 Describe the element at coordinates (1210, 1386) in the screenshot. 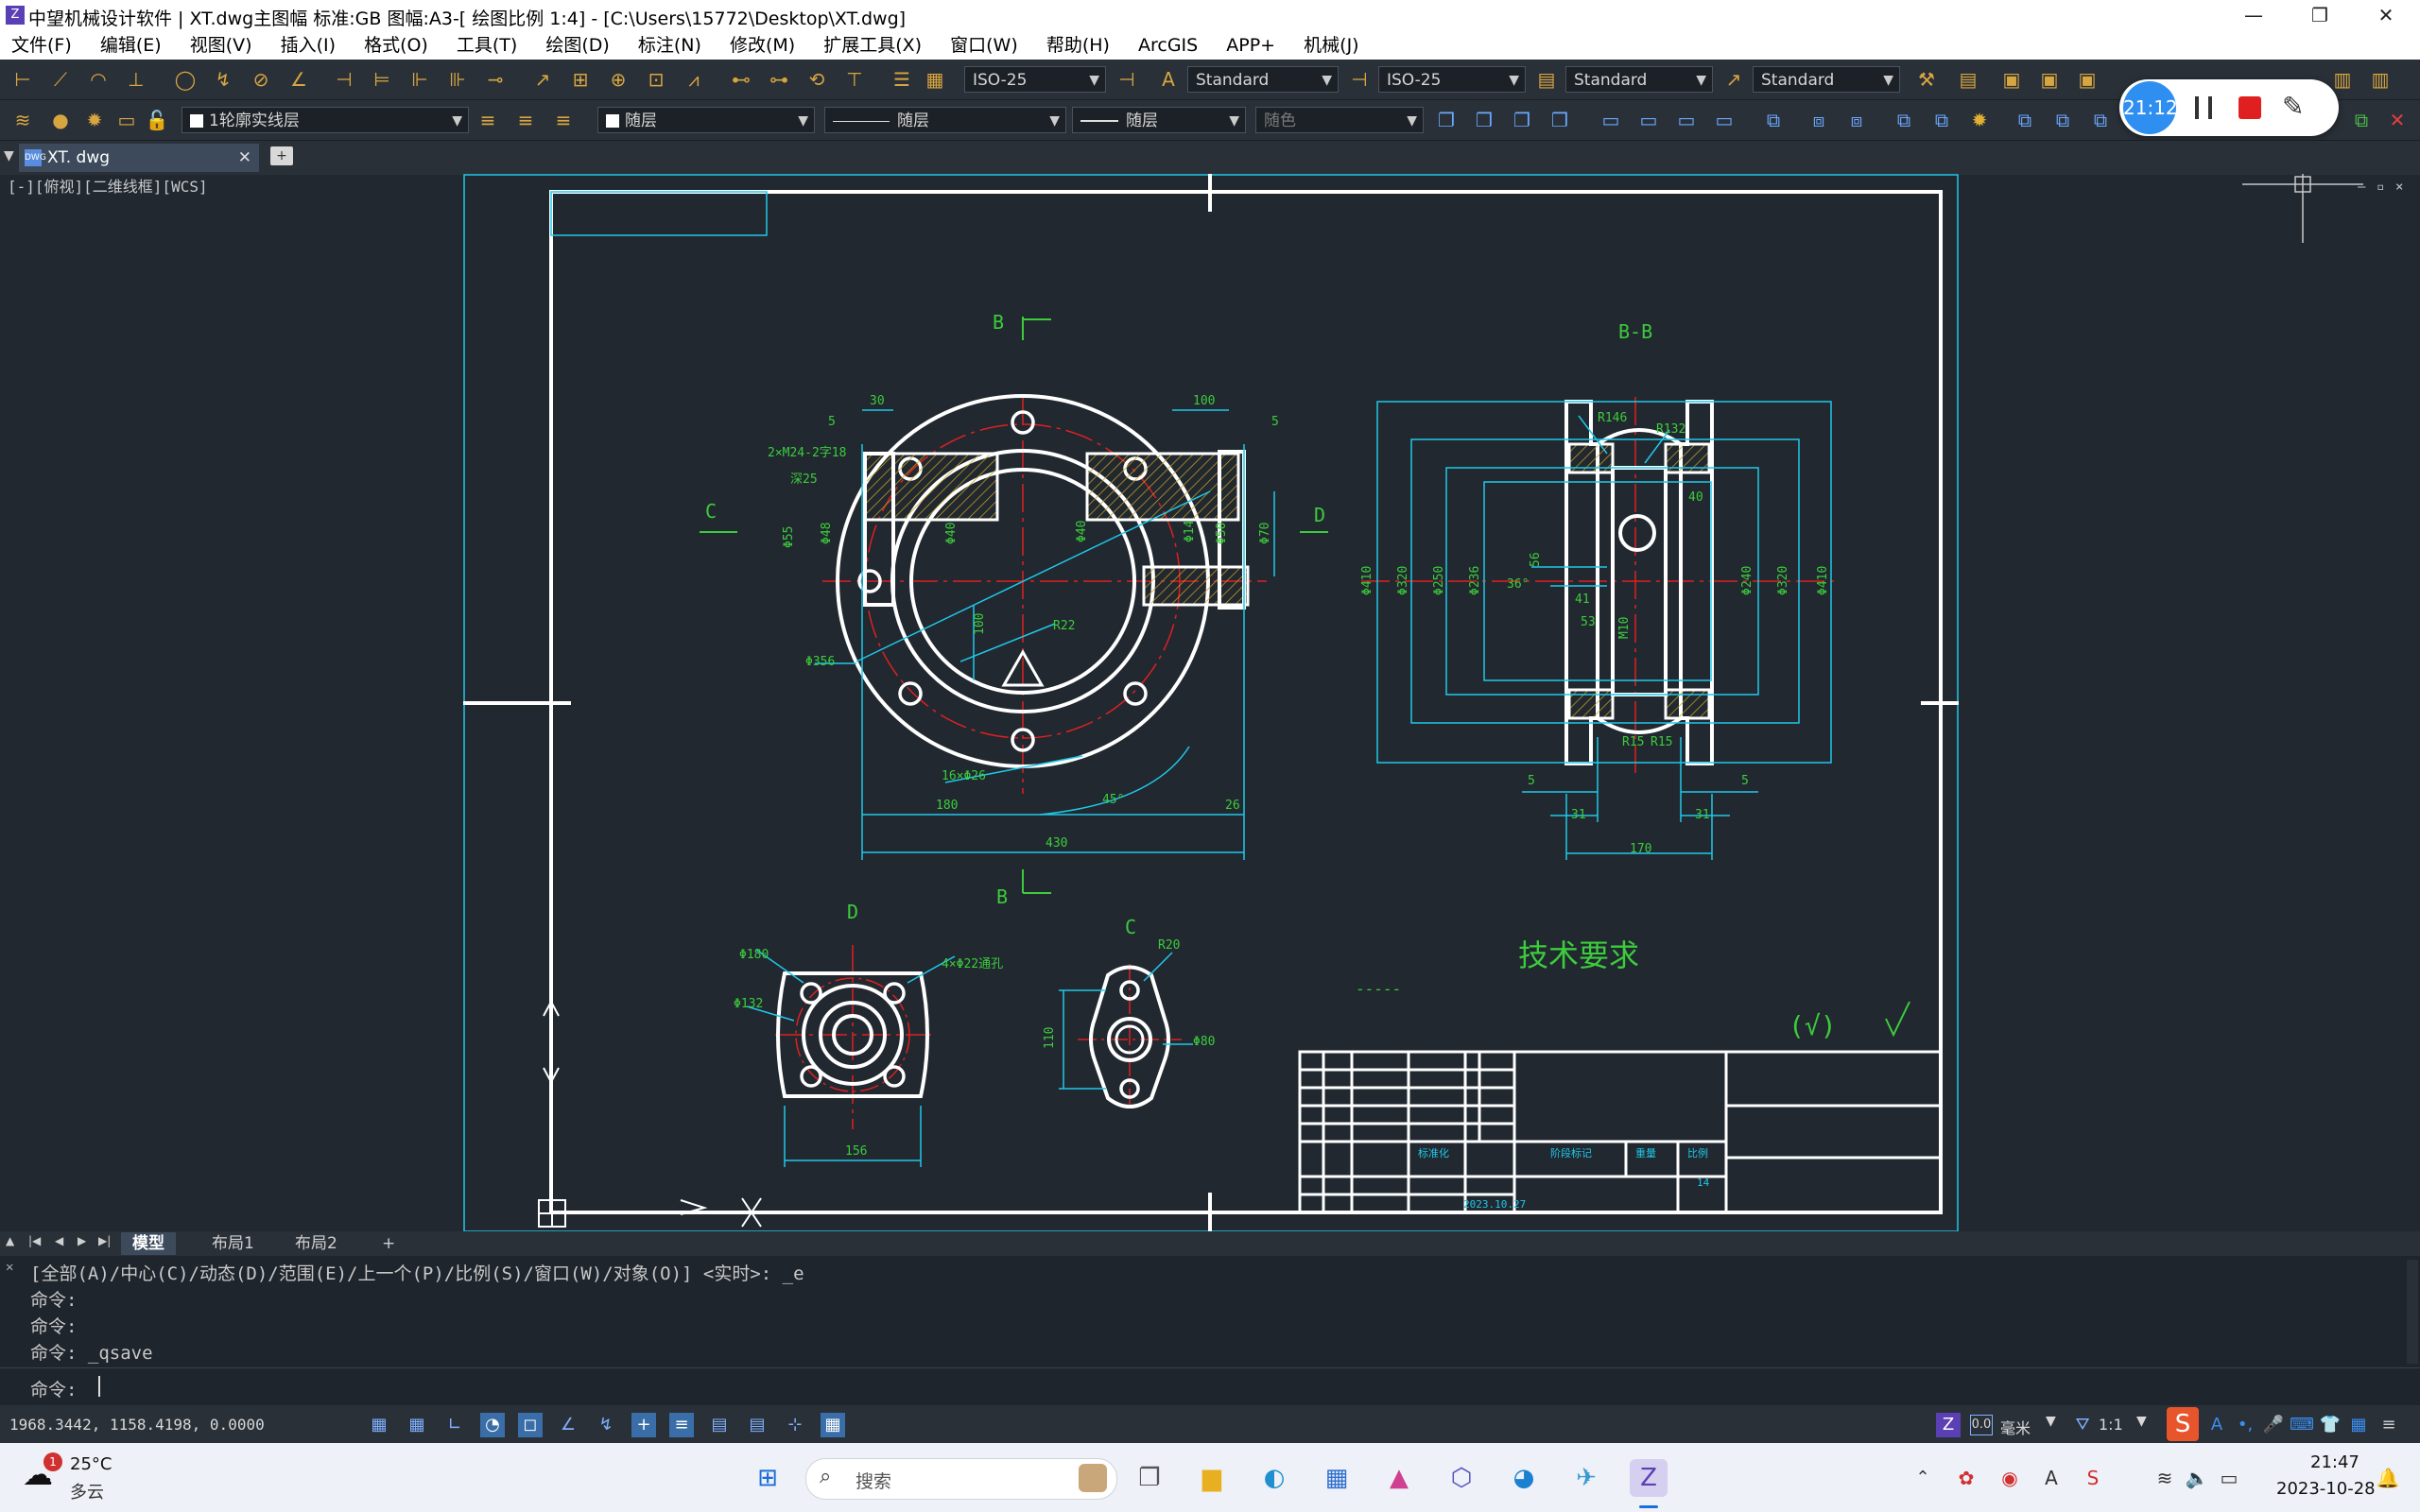

I see `command-line: 命令:` at that location.